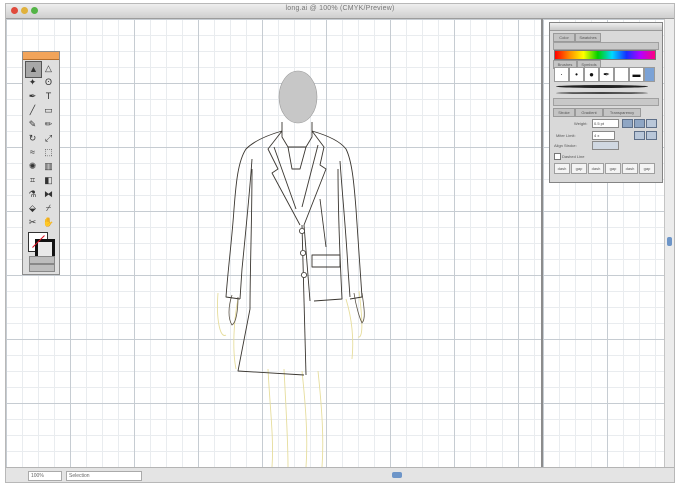 Image resolution: width=678 pixels, height=484 pixels. I want to click on tools-panel-header, so click(41, 56).